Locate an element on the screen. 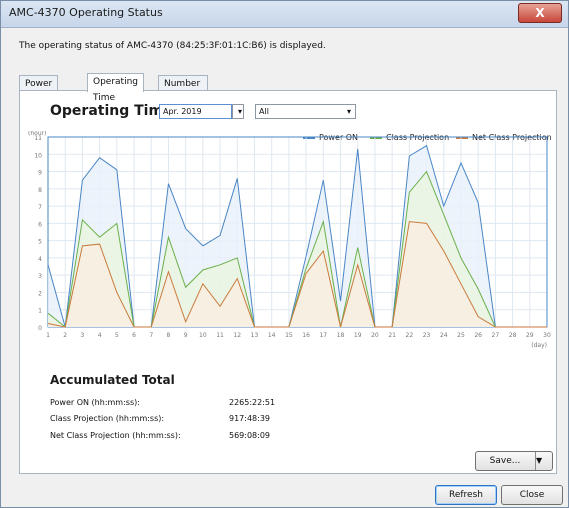  x-tick-label: 8 is located at coordinates (169, 335).